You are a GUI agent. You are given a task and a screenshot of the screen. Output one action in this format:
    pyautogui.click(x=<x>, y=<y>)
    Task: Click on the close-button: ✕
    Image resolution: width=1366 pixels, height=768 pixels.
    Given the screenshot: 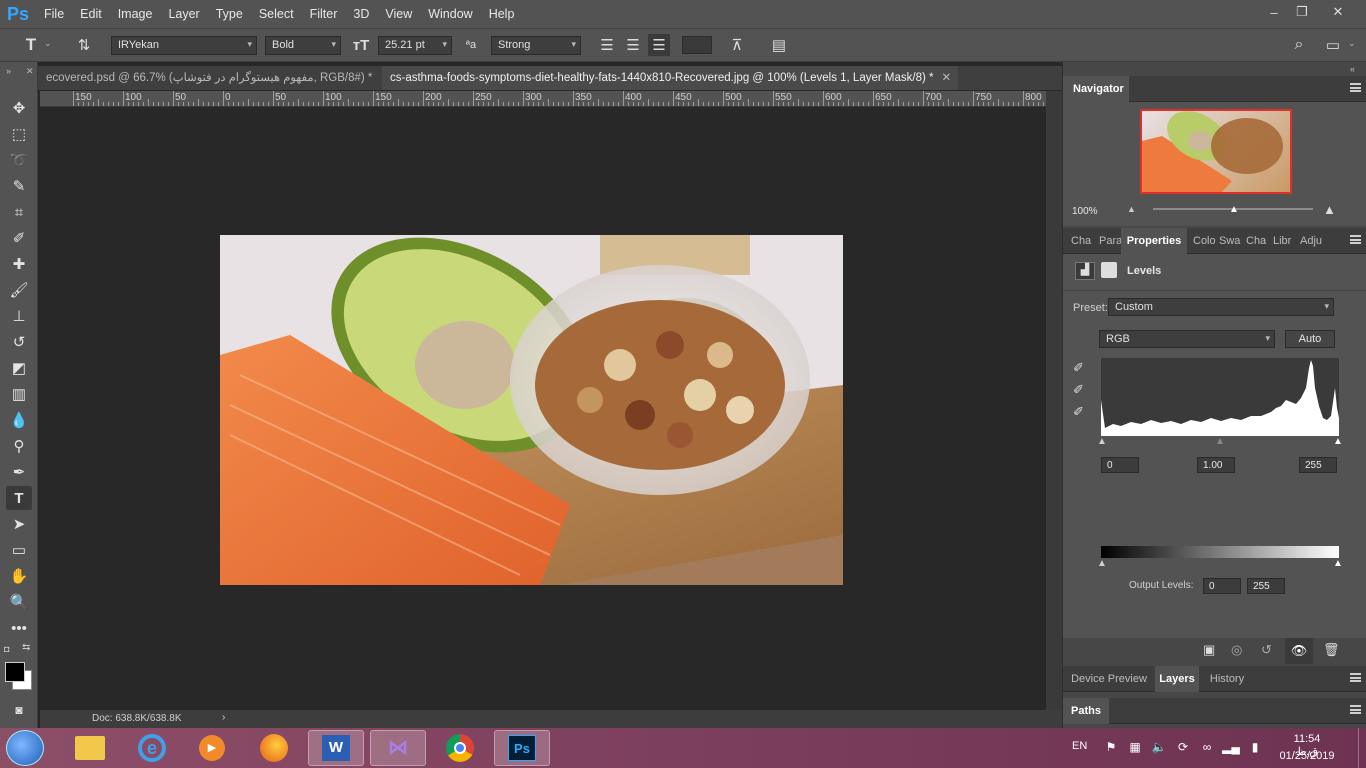 What is the action you would take?
    pyautogui.click(x=1338, y=12)
    